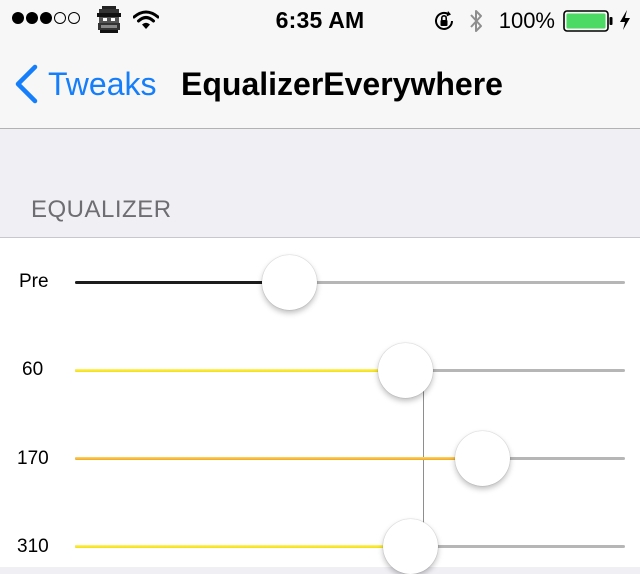  What do you see at coordinates (625, 20) in the screenshot?
I see `charging-bolt-icon` at bounding box center [625, 20].